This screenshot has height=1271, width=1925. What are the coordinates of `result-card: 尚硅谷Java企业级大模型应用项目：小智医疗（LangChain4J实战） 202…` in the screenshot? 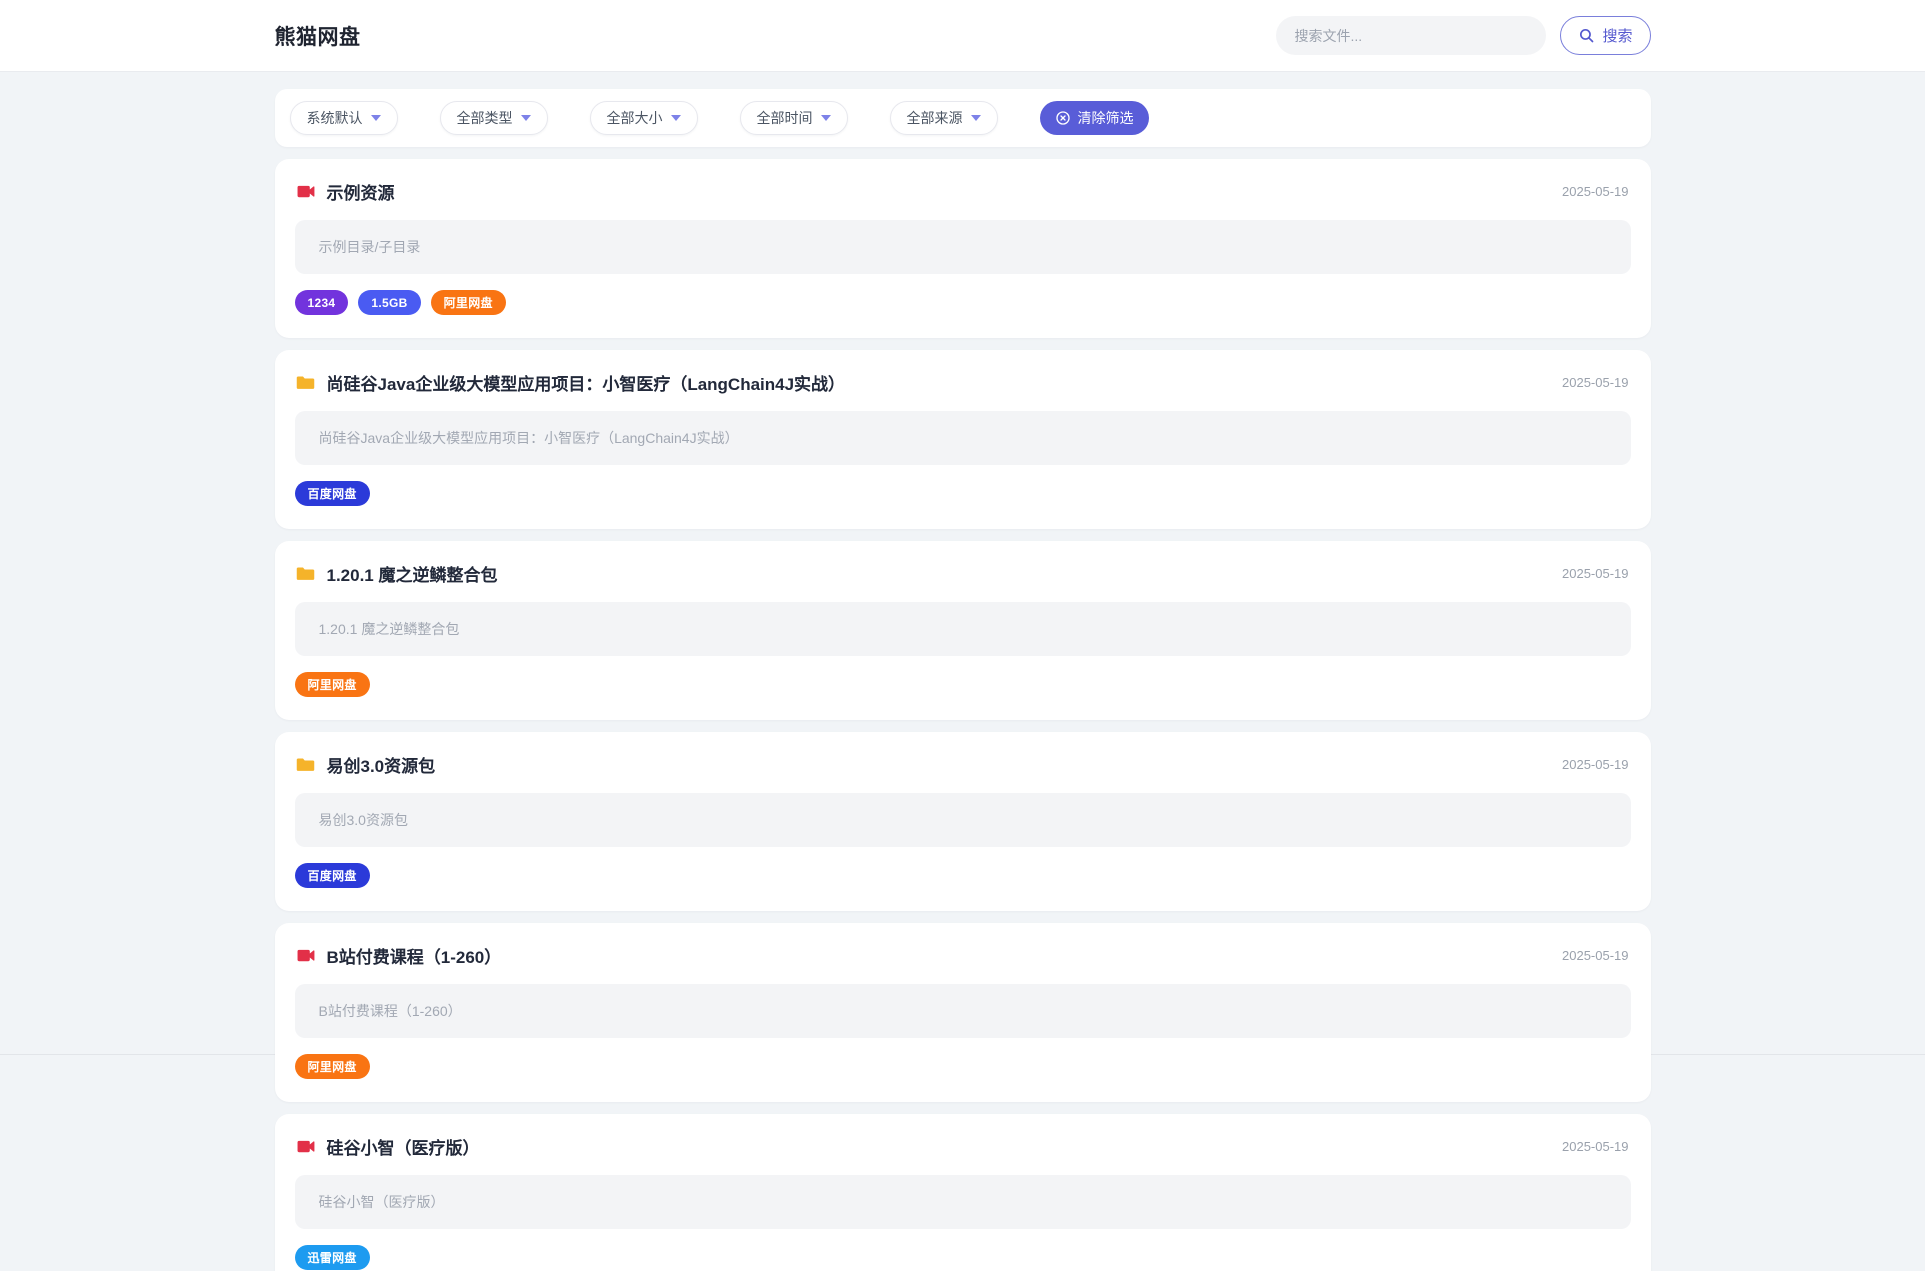 It's located at (962, 439).